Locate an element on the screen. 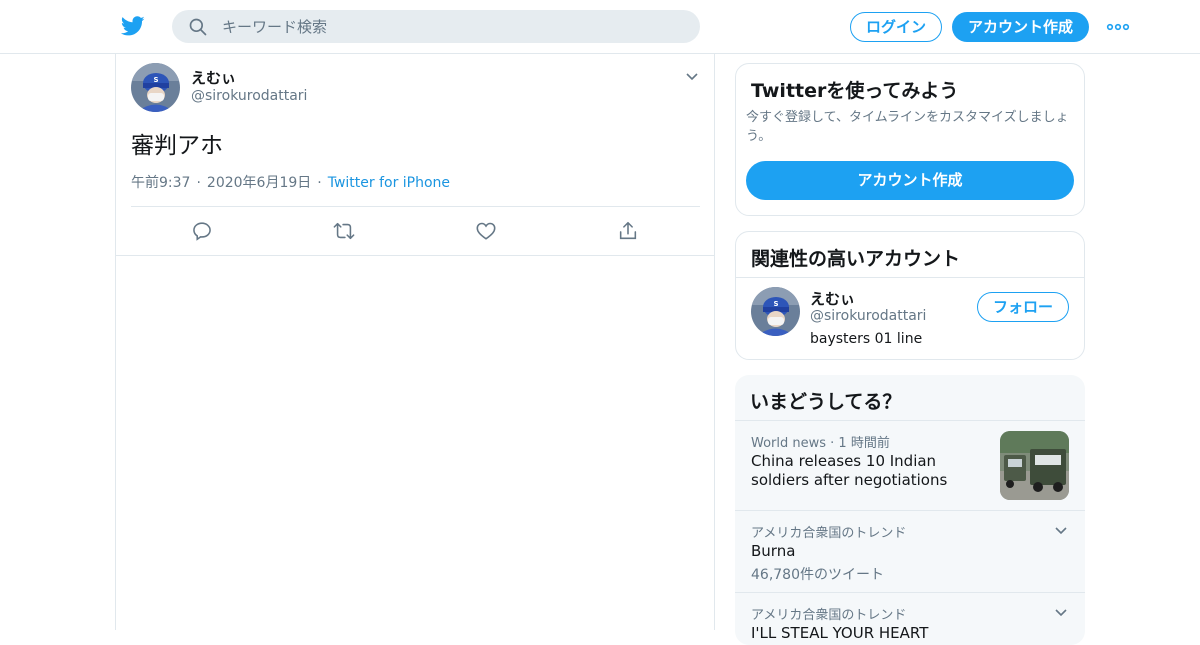 The height and width of the screenshot is (645, 1200). signup-card-description: 今すぐ登録して、タイムラインをカスタマイズしましょう。 is located at coordinates (907, 127).